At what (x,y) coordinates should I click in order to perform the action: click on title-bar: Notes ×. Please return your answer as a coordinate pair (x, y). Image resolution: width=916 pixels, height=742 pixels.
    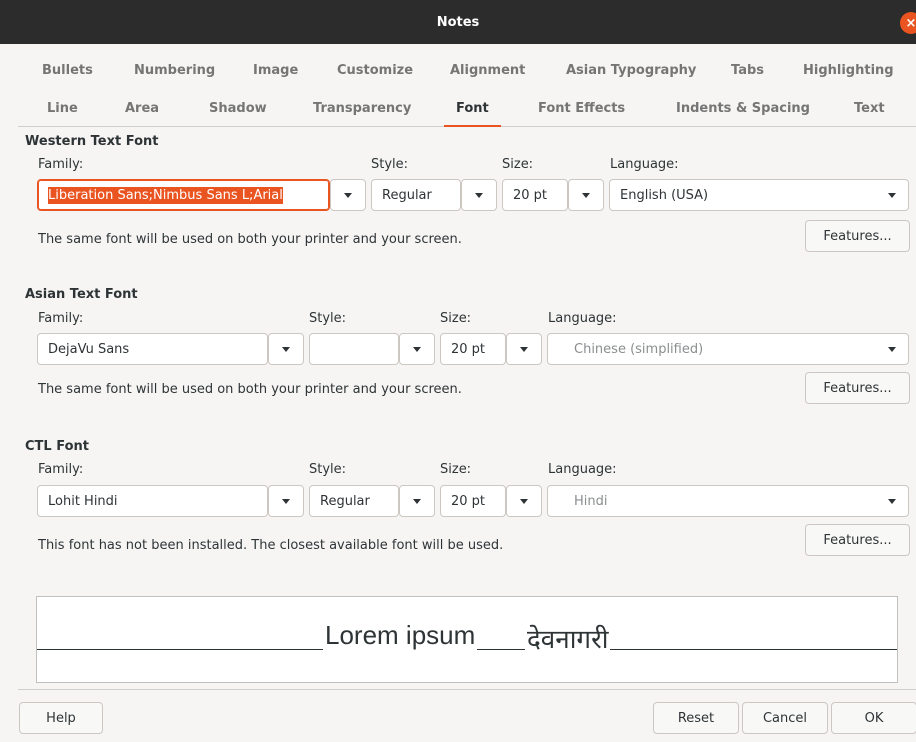
    Looking at the image, I should click on (458, 22).